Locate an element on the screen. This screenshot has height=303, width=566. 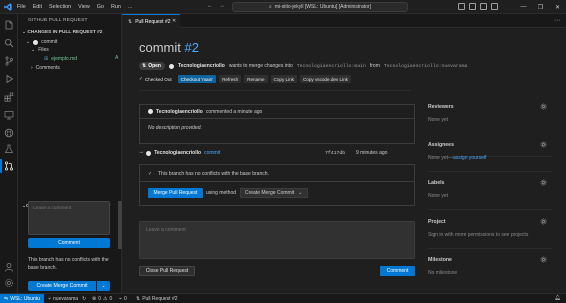
rename-button: Rename is located at coordinates (256, 79).